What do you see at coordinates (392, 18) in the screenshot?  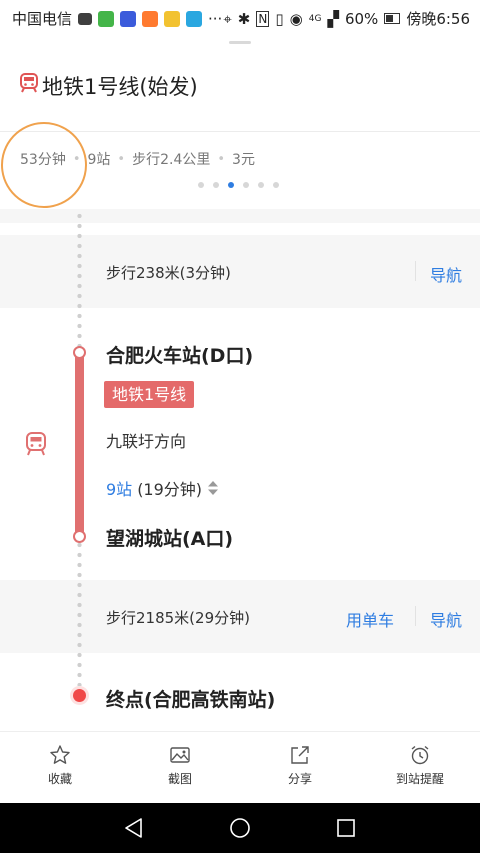 I see `battery-icon` at bounding box center [392, 18].